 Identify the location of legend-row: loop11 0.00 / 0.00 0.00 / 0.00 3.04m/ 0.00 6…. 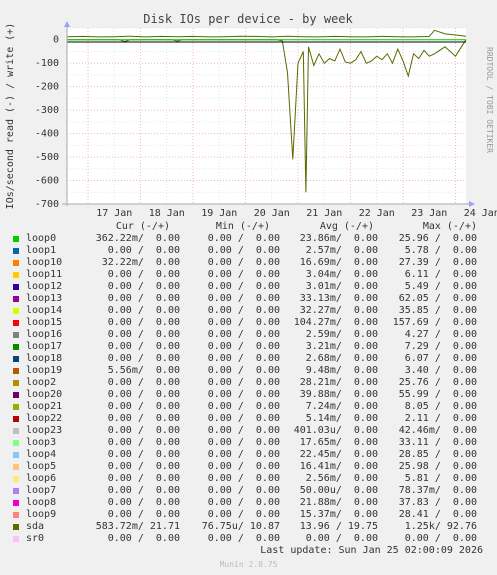
(248, 275).